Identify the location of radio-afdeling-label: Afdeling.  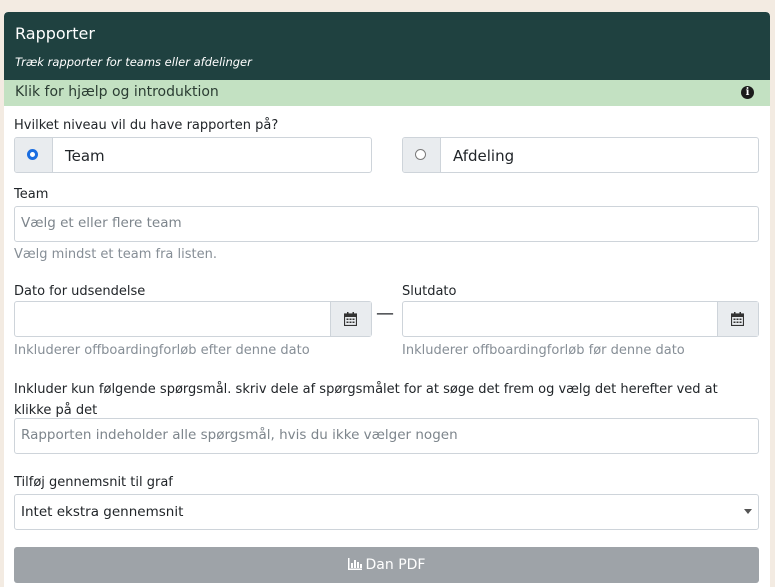
(484, 156).